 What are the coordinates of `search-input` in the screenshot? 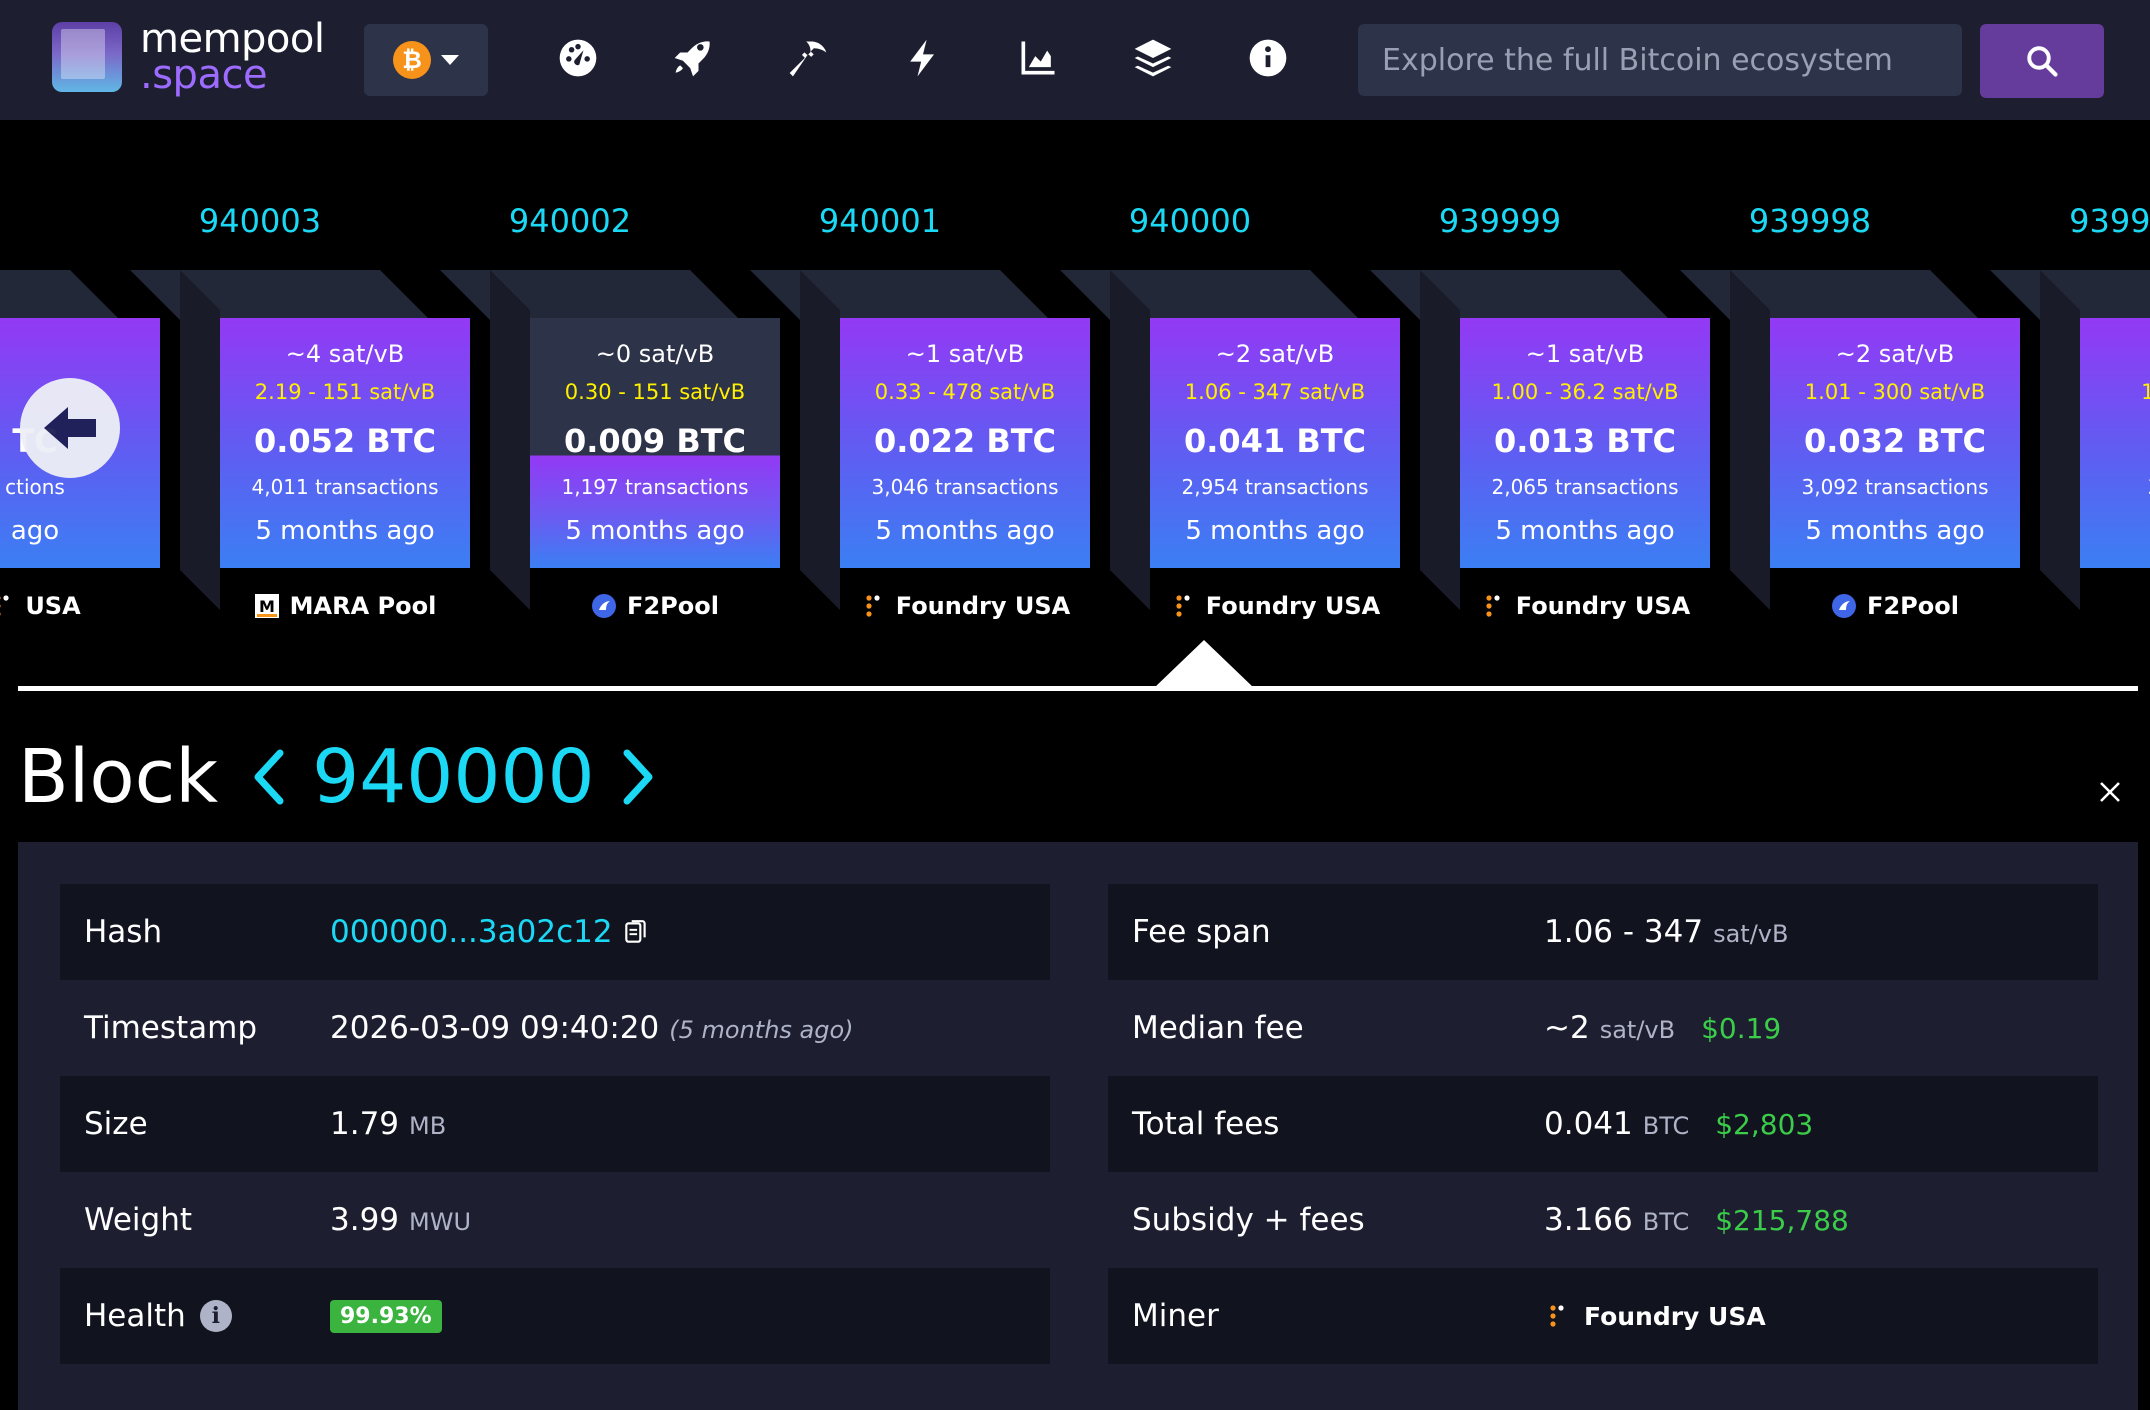 It's located at (1660, 60).